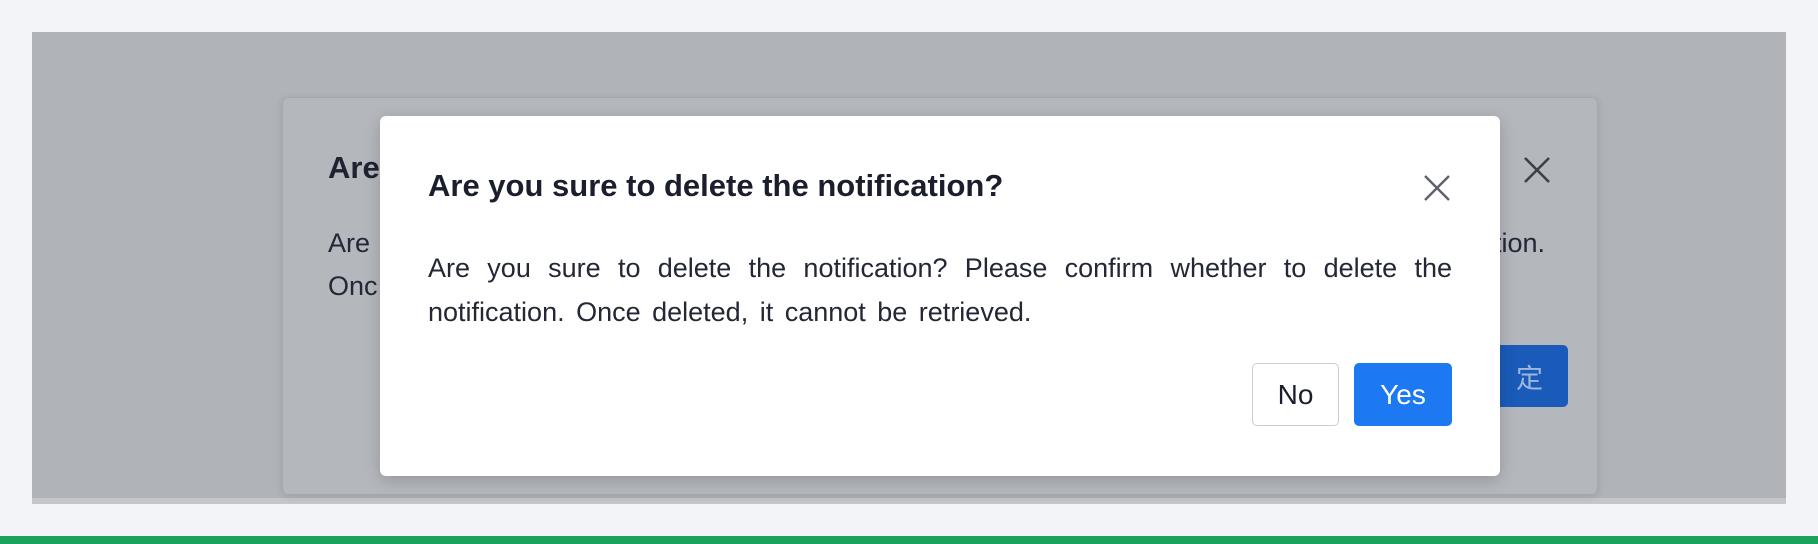  What do you see at coordinates (716, 185) in the screenshot?
I see `dialog-title: Are you sure to delete the notification?` at bounding box center [716, 185].